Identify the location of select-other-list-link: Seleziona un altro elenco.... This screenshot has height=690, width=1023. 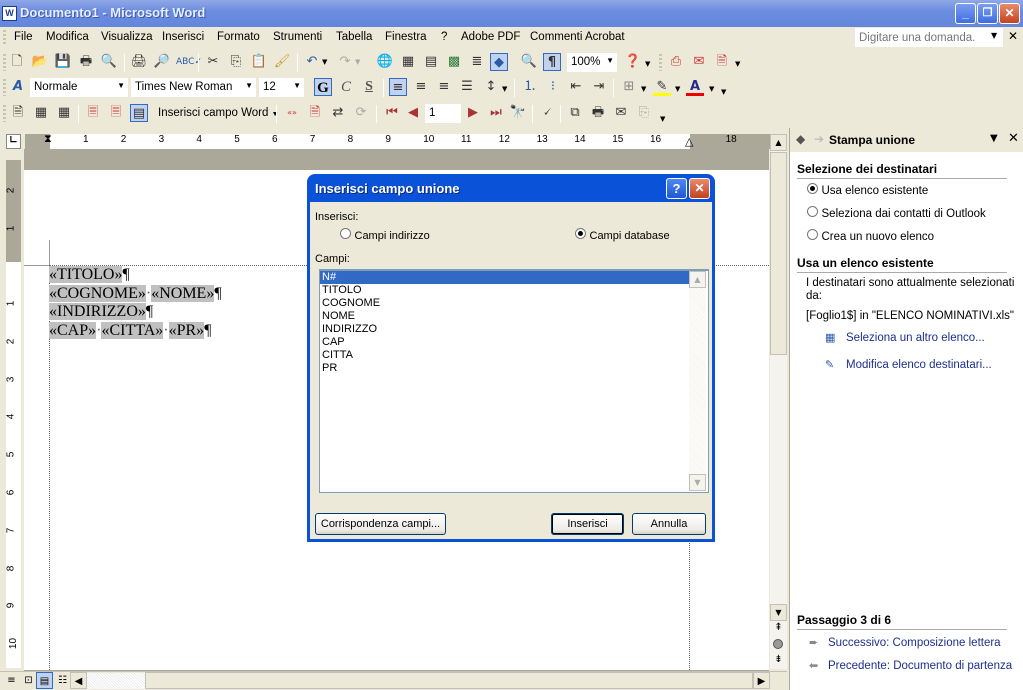
(915, 338).